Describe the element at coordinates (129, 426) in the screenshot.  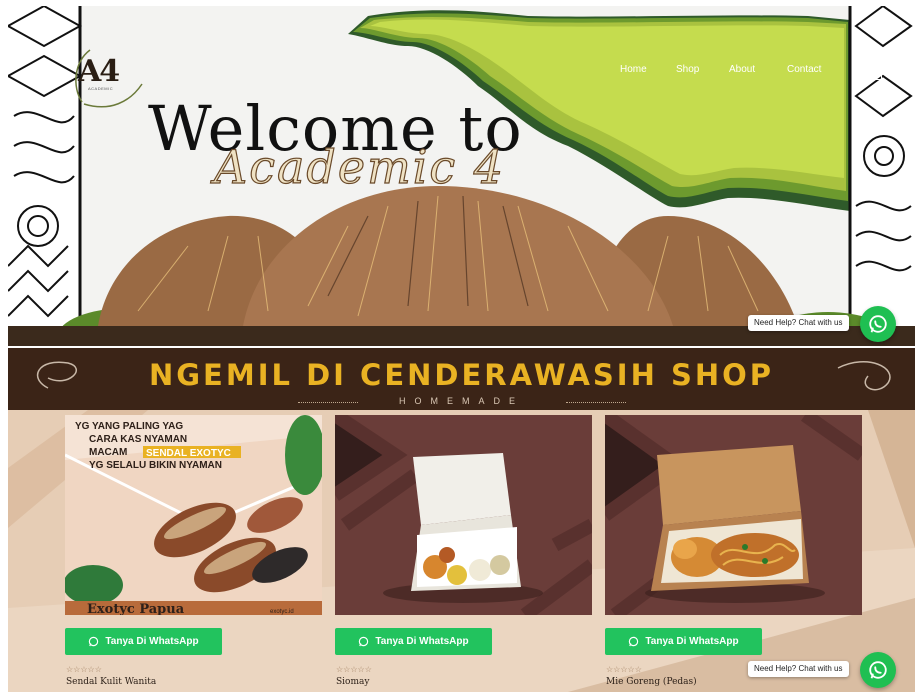
I see `promo-line-1: YG YANG PALING YAG` at that location.